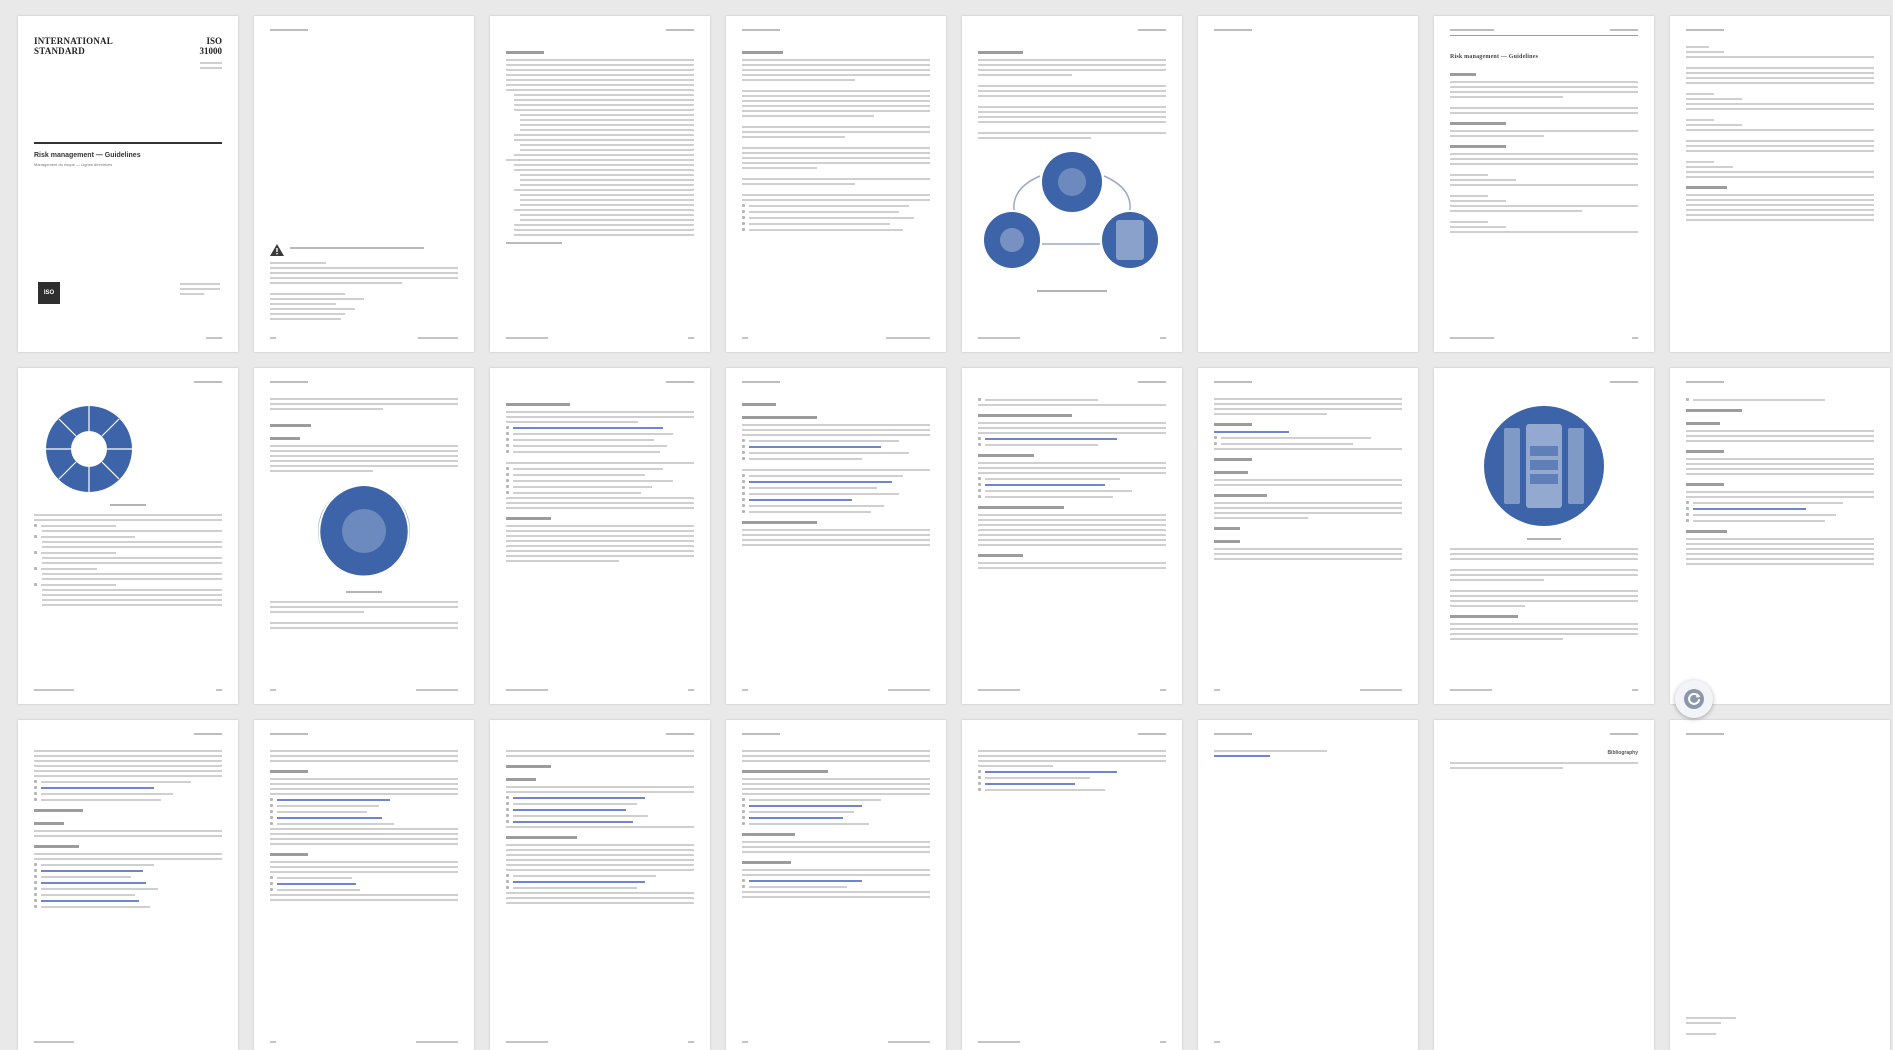  I want to click on principles-wheel, so click(89, 449).